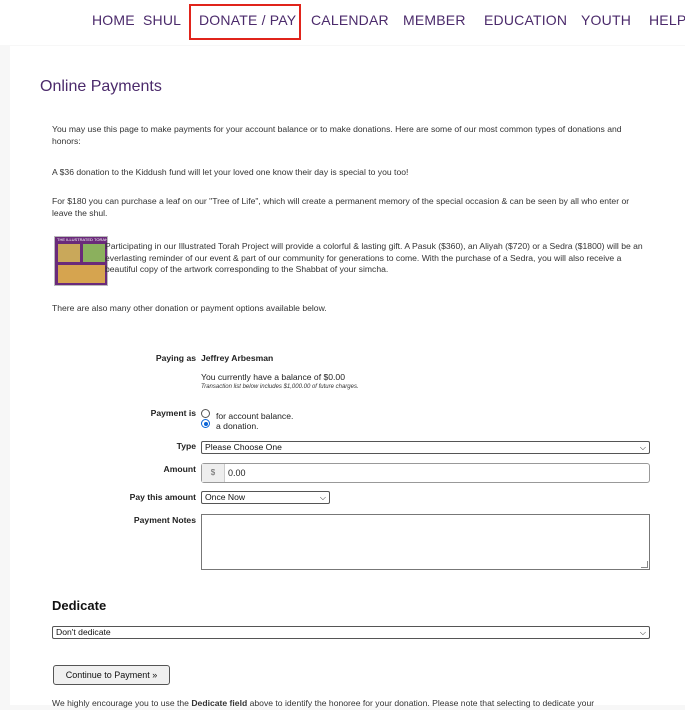 Image resolution: width=685 pixels, height=710 pixels. What do you see at coordinates (237, 473) in the screenshot?
I see `amount-input-value: 0.00` at bounding box center [237, 473].